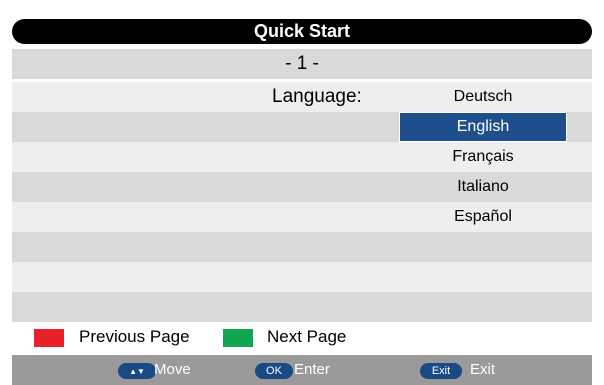  I want to click on ok-key-icon: OK, so click(274, 371).